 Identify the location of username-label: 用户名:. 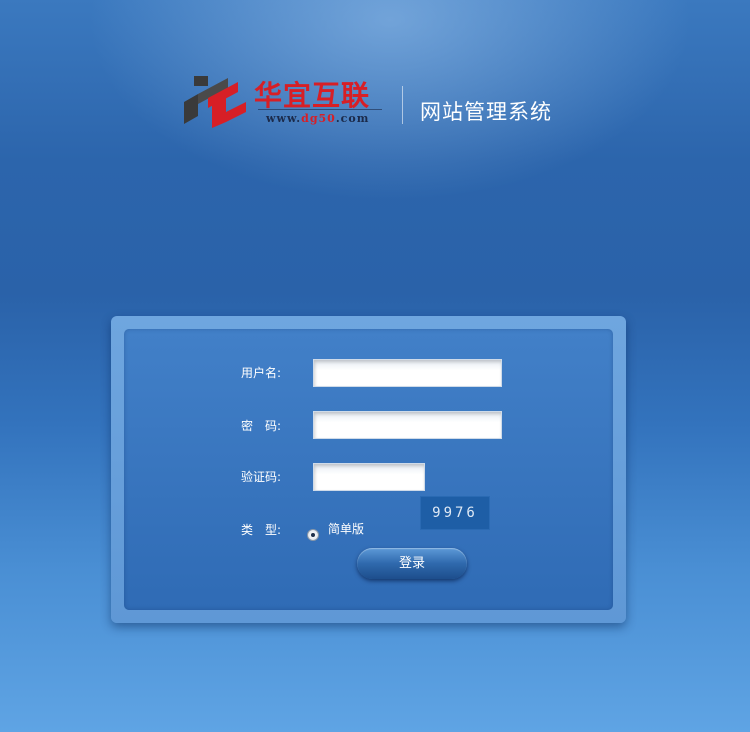
(261, 373).